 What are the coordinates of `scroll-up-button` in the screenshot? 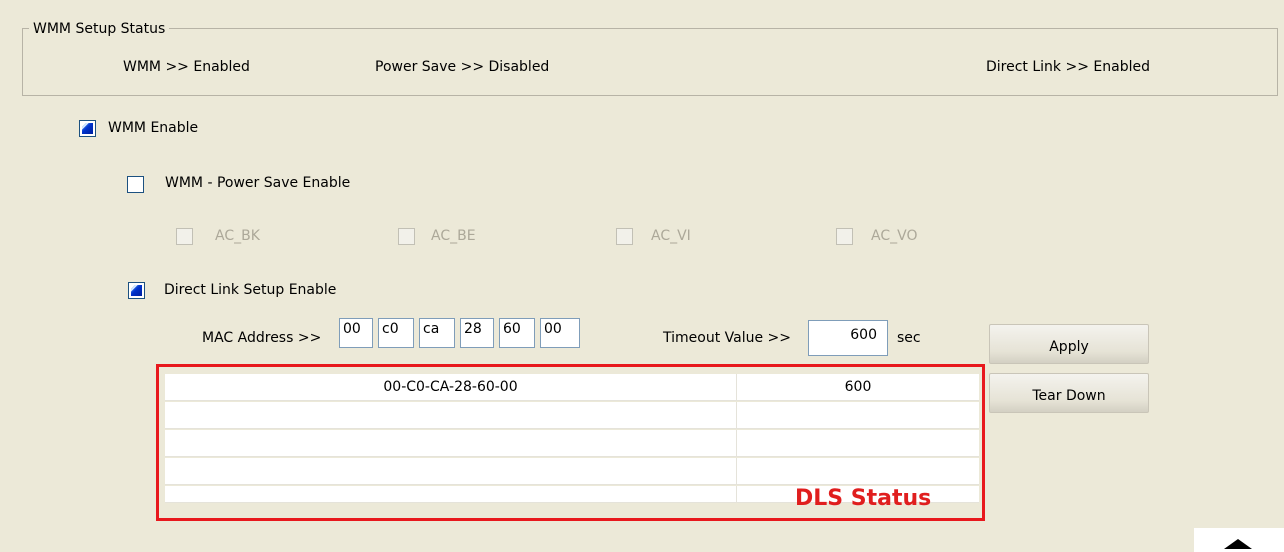 It's located at (1239, 540).